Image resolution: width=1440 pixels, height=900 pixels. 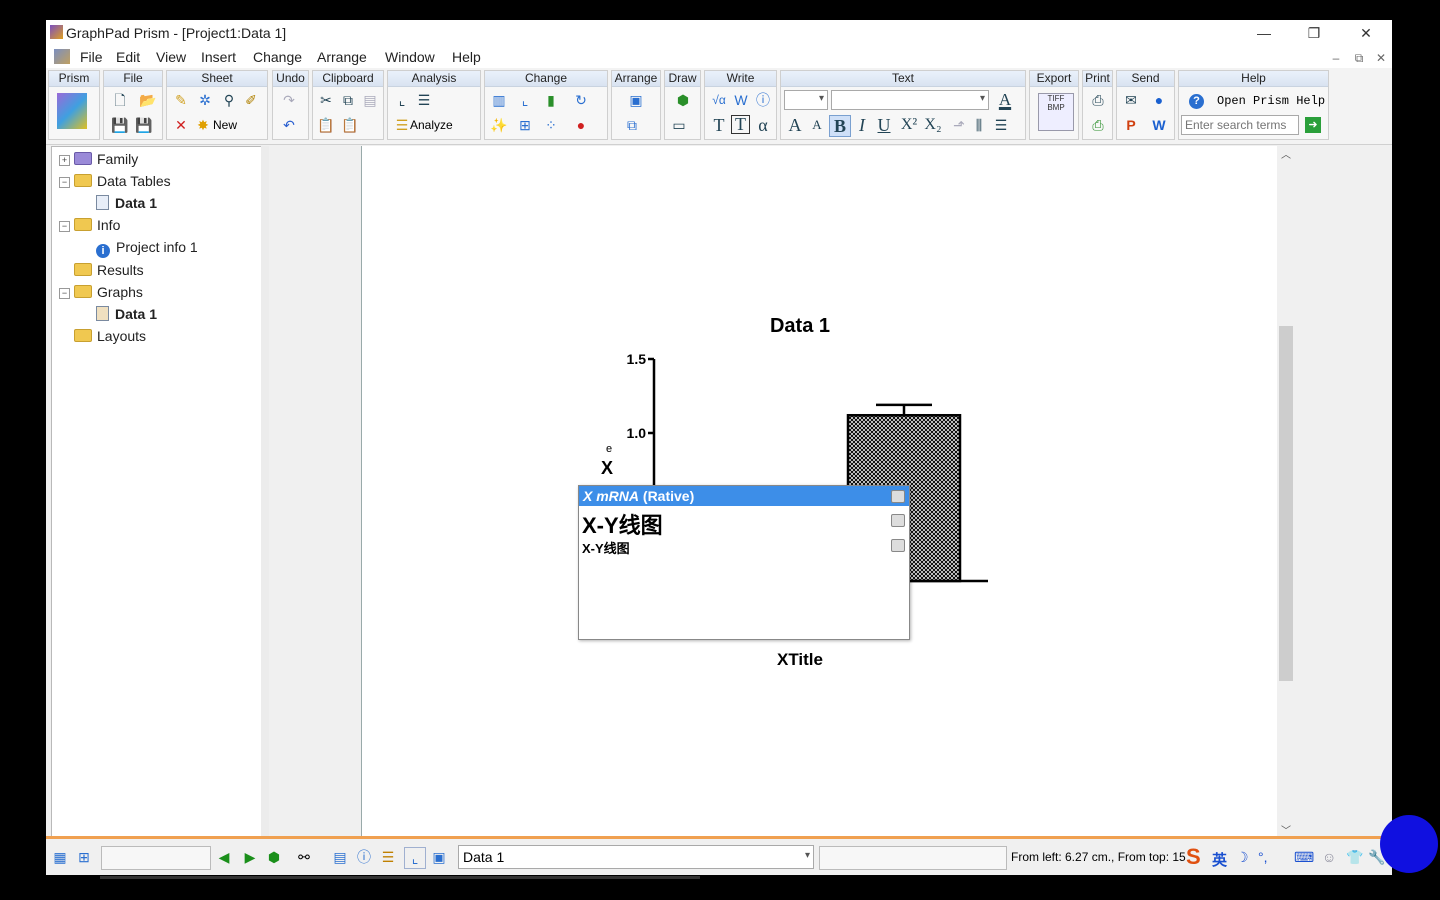 I want to click on italic-button: I, so click(x=862, y=125).